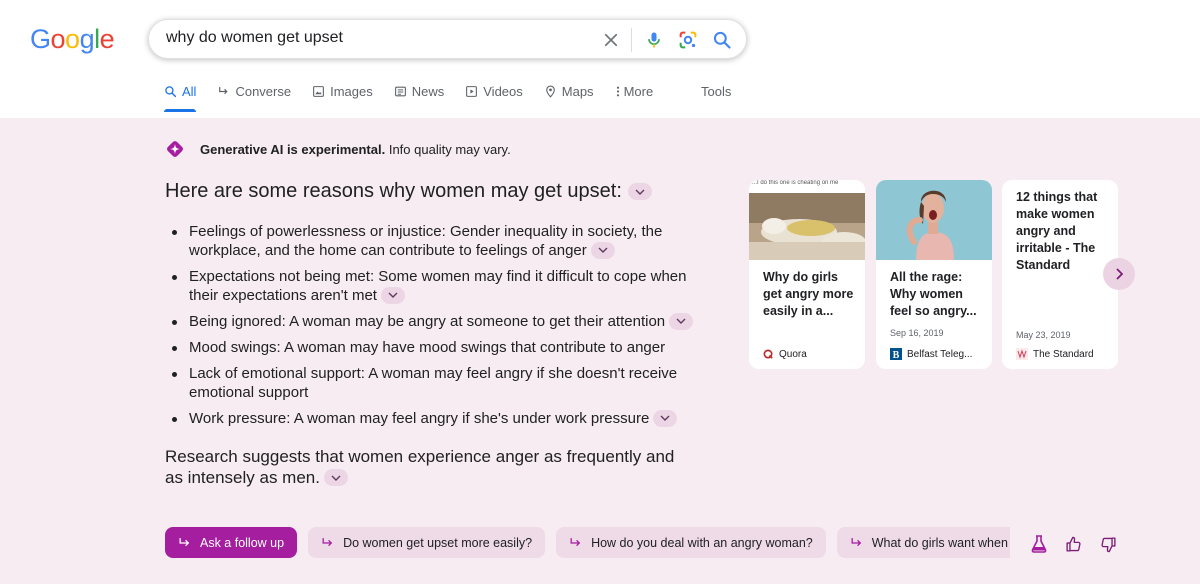 This screenshot has height=584, width=1200. I want to click on belfast-telegraph-icon: B, so click(896, 354).